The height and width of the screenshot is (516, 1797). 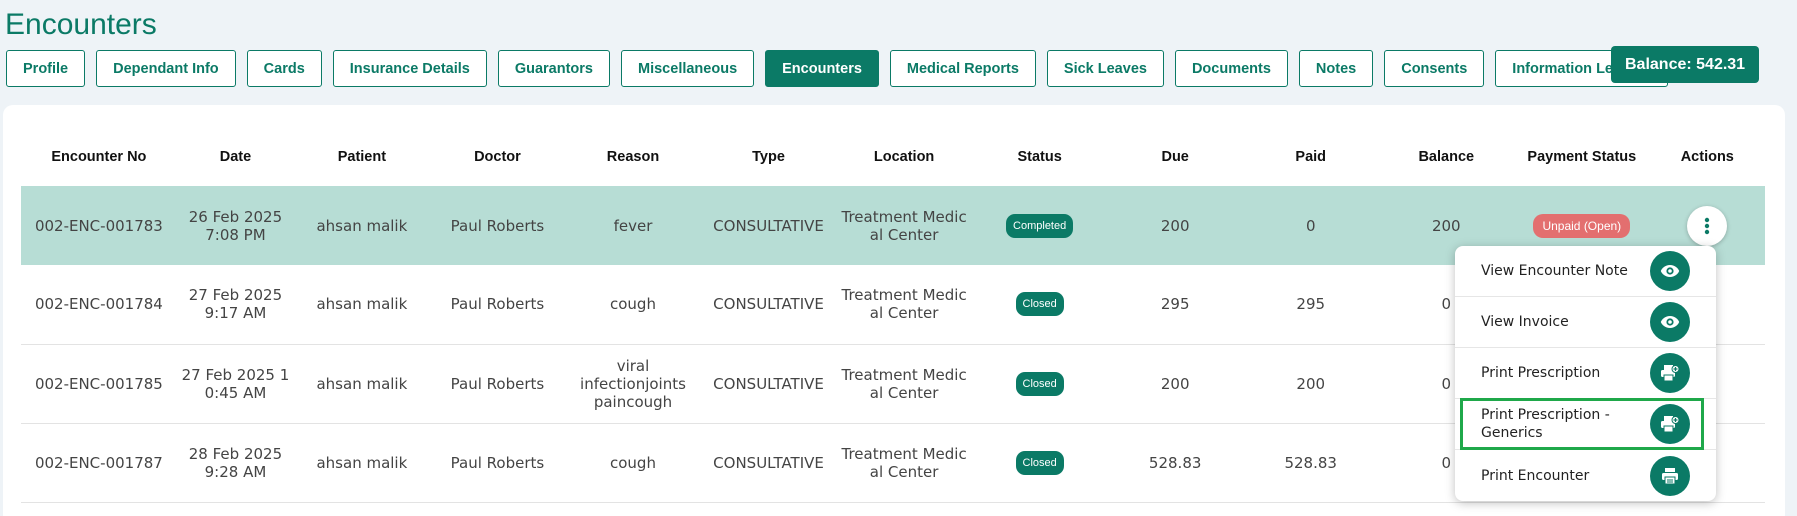 I want to click on tab-notes: Notes, so click(x=1336, y=68).